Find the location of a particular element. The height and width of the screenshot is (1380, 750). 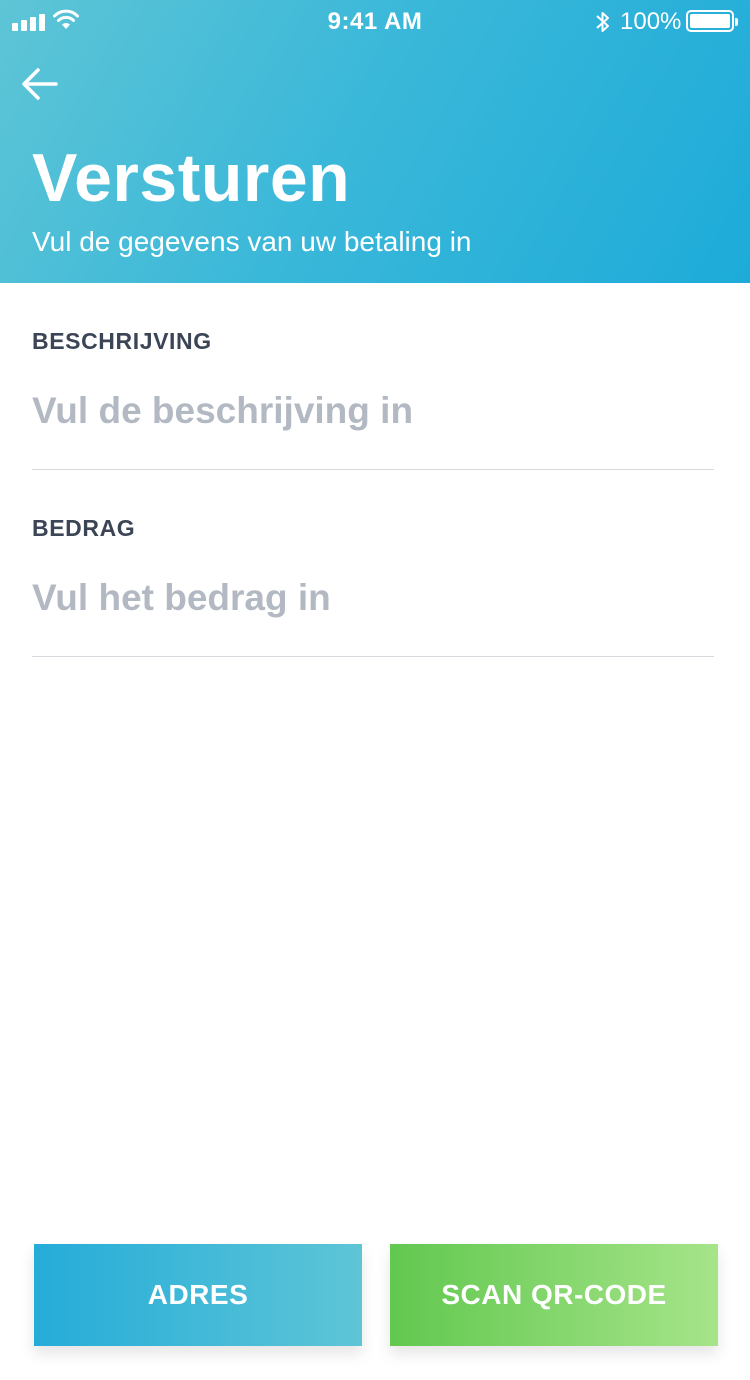

scan-qr-code-button: SCAN QR-CODE is located at coordinates (554, 1295).